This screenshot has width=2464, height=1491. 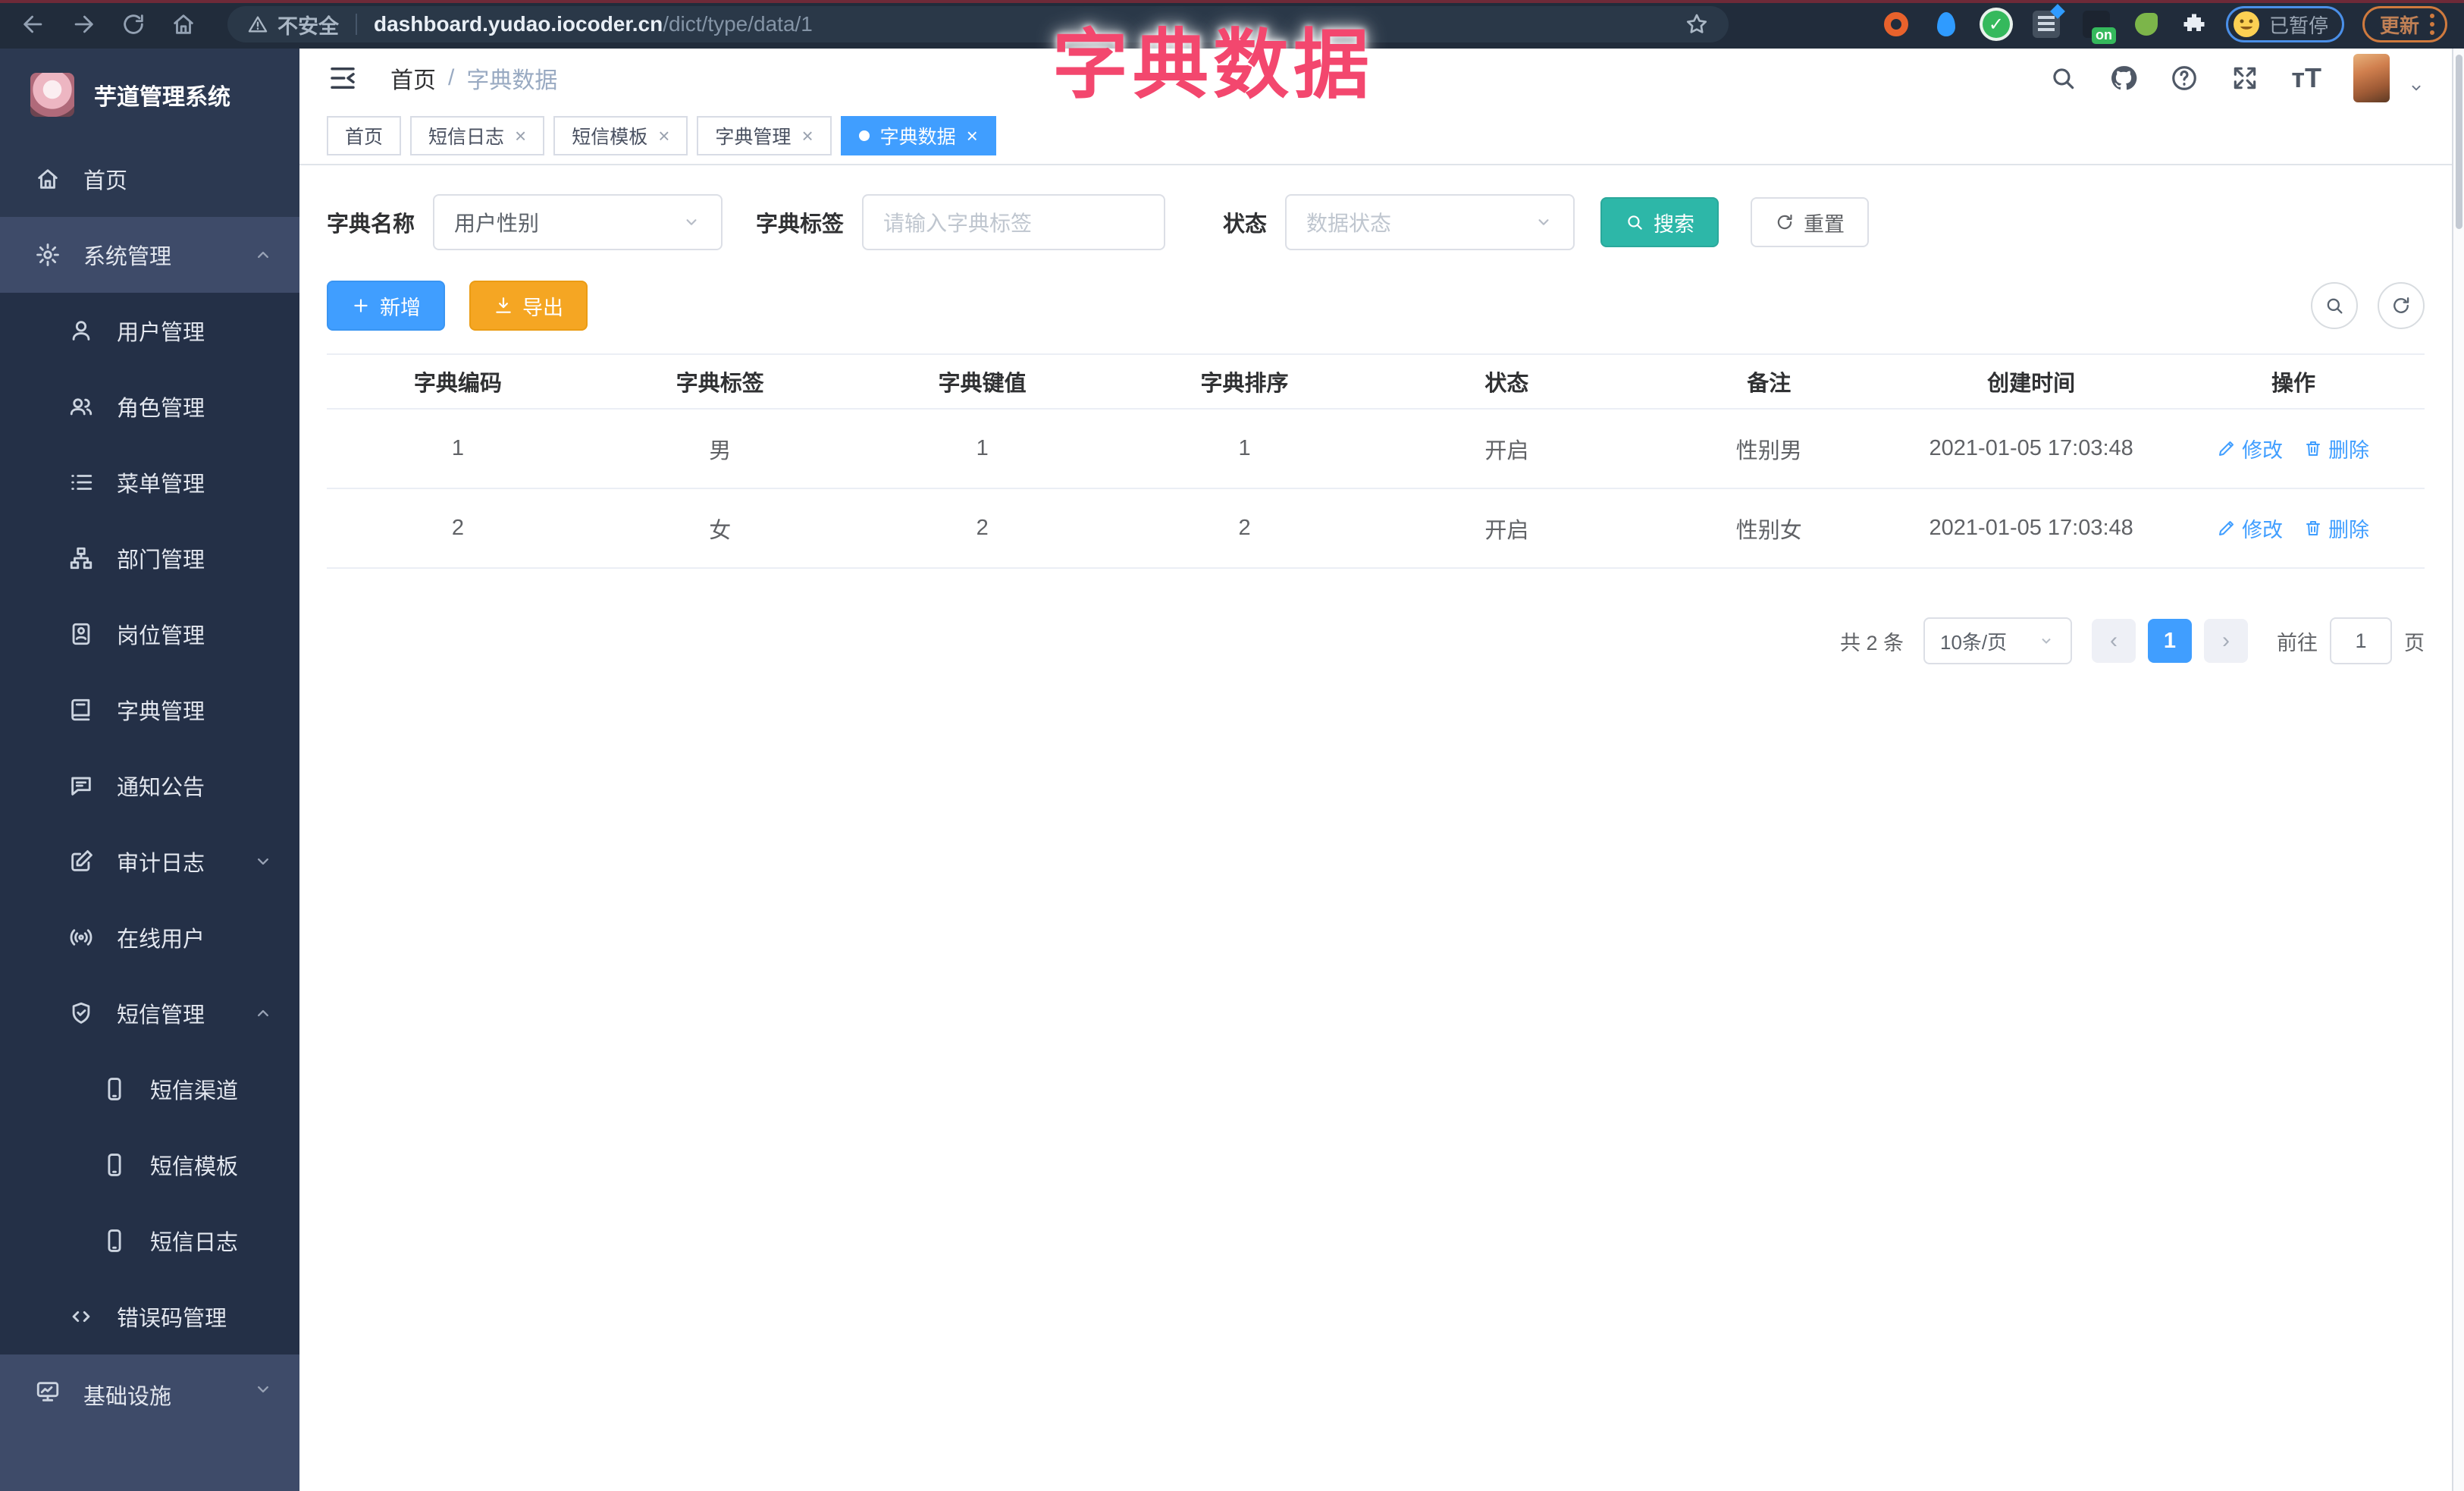 I want to click on help-icon, so click(x=2184, y=78).